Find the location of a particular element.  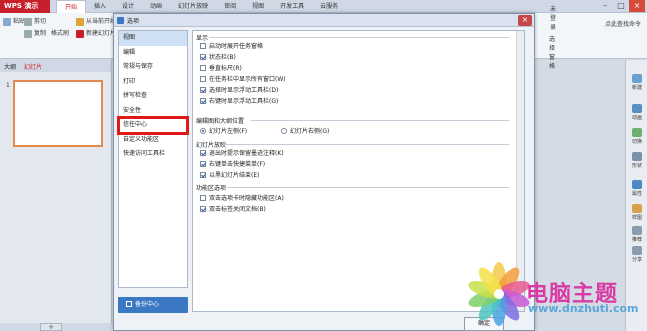

option-status-bar: 状态栏(B) is located at coordinates (218, 56).